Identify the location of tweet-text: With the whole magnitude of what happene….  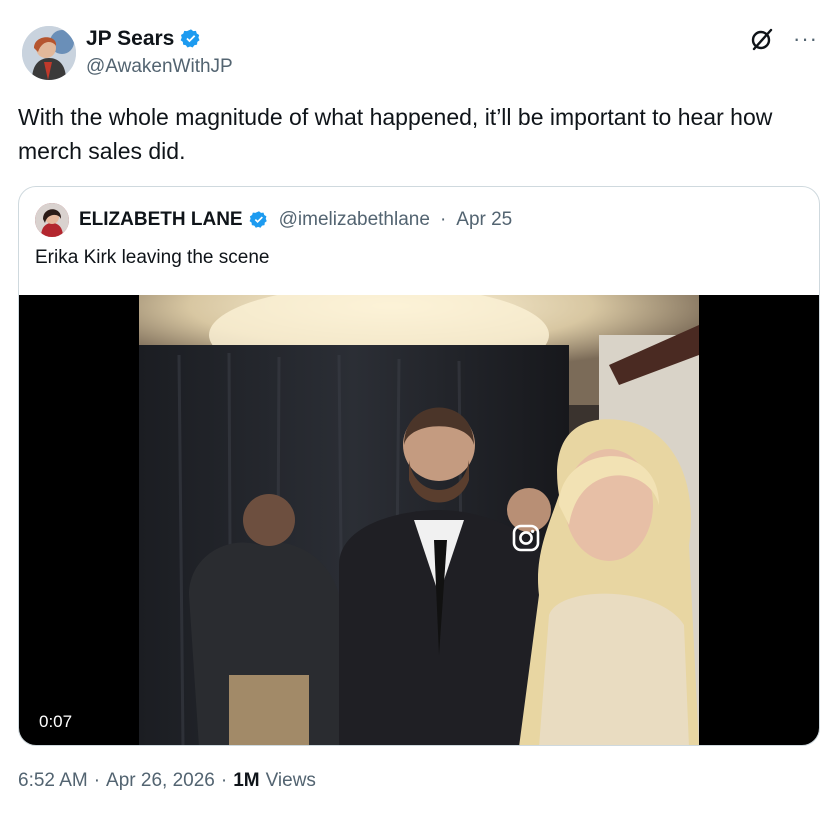
(395, 134).